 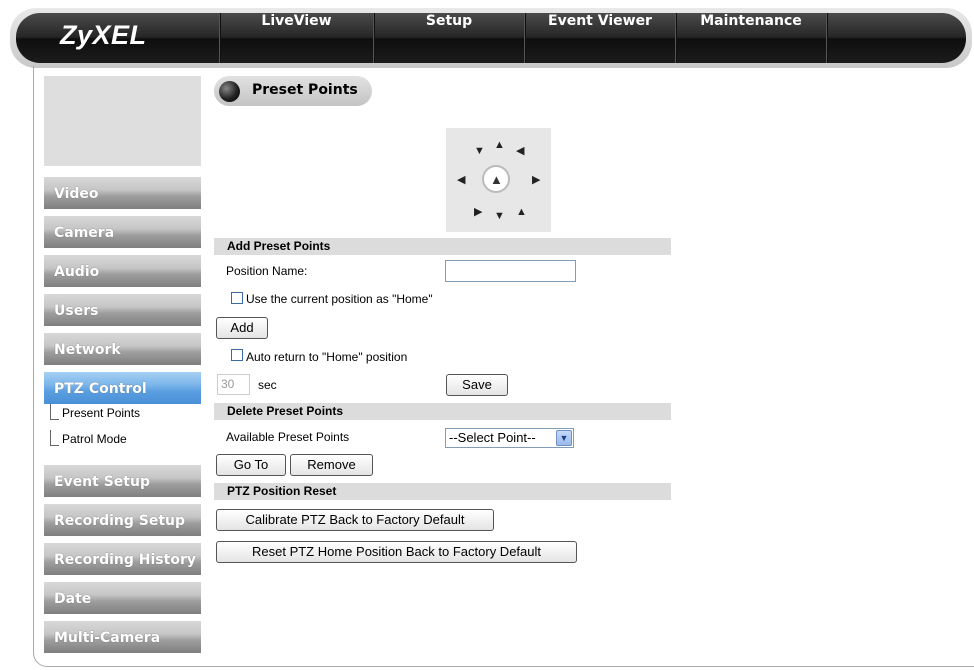 What do you see at coordinates (103, 35) in the screenshot?
I see `zyxel-logo: ZyXEL` at bounding box center [103, 35].